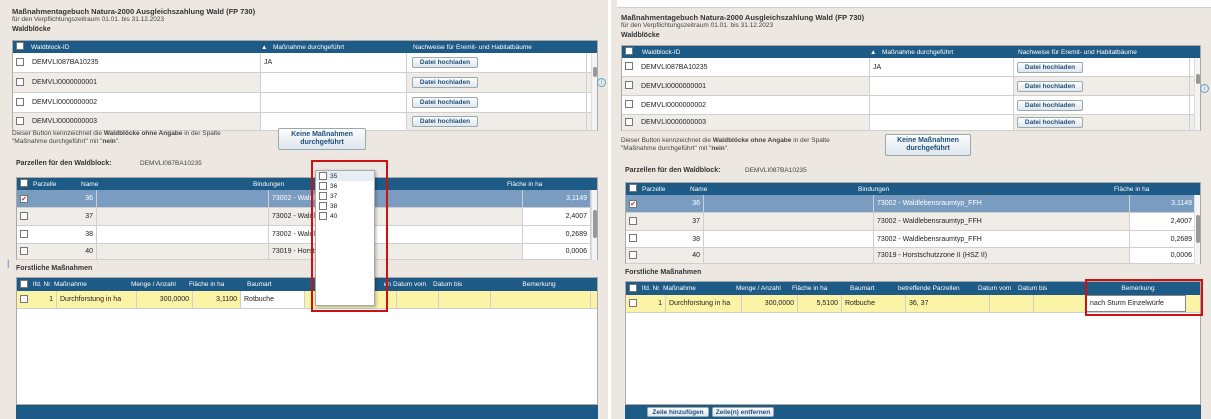  Describe the element at coordinates (986, 189) in the screenshot. I see `col-bindungen: Bindungen` at that location.